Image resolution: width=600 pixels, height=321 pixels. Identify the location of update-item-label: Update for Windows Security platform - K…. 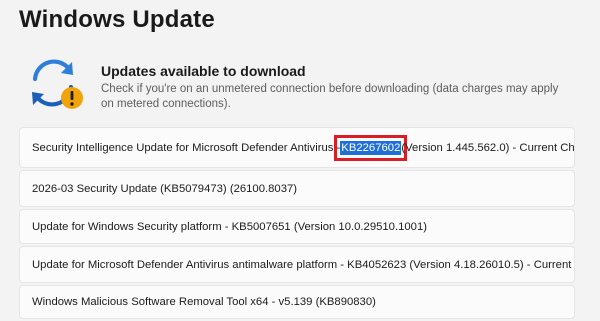
(229, 226).